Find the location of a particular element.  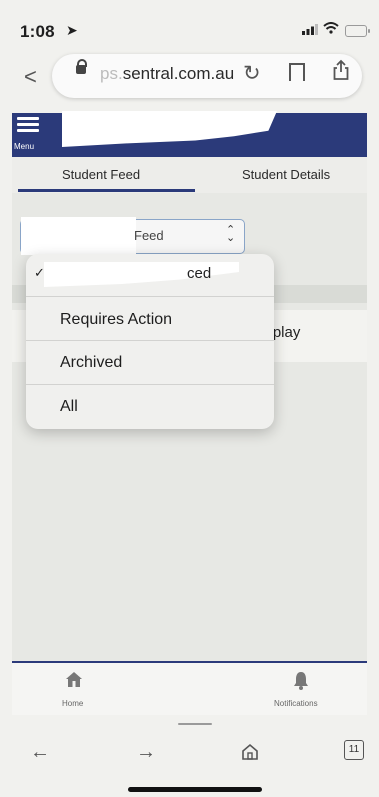

dropdown-selected-partial: ced is located at coordinates (199, 273).